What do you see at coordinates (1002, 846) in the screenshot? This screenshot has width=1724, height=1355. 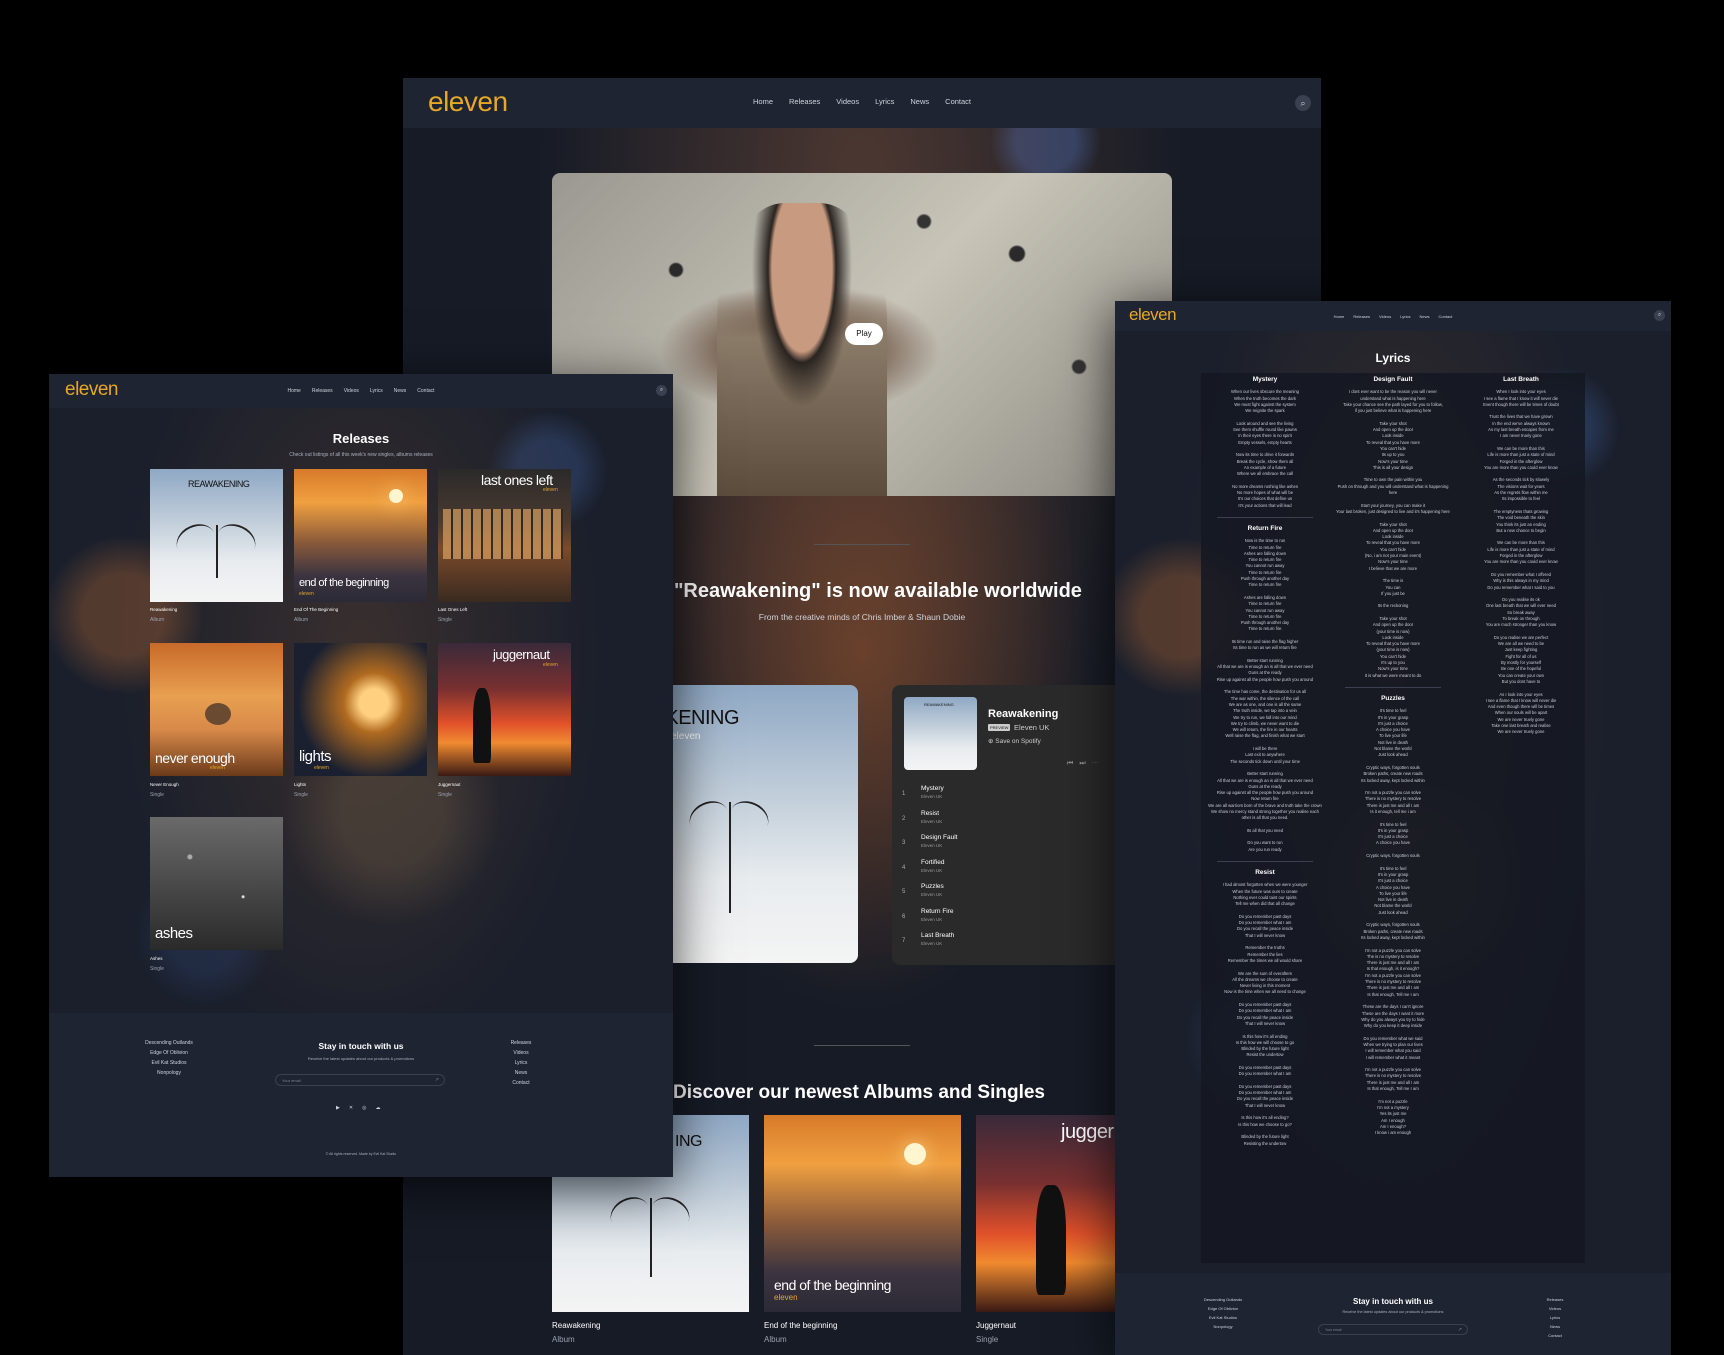 I see `track-row: 3 Design Fault Eleven UK` at bounding box center [1002, 846].